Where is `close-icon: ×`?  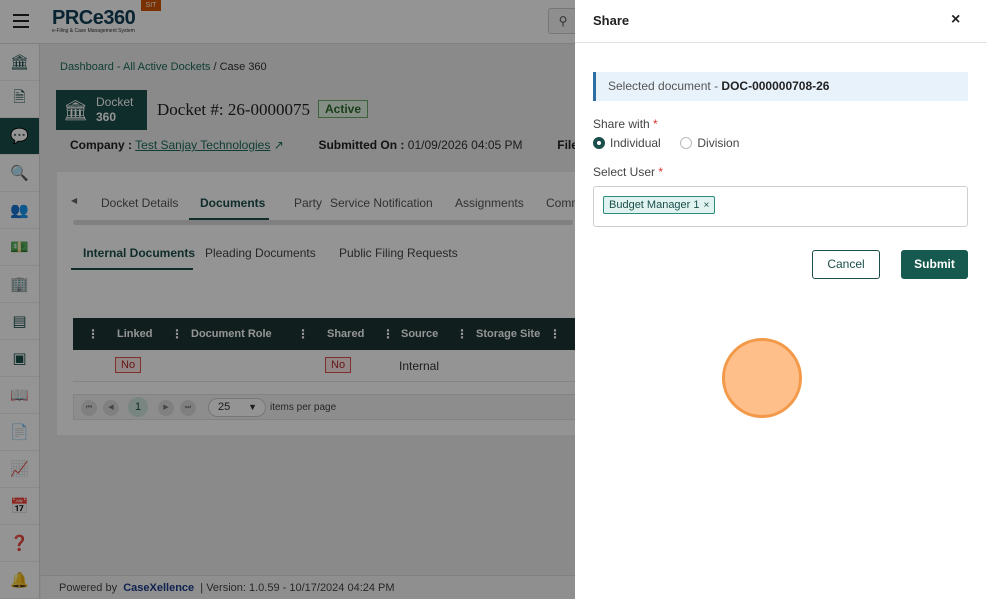
close-icon: × is located at coordinates (955, 20).